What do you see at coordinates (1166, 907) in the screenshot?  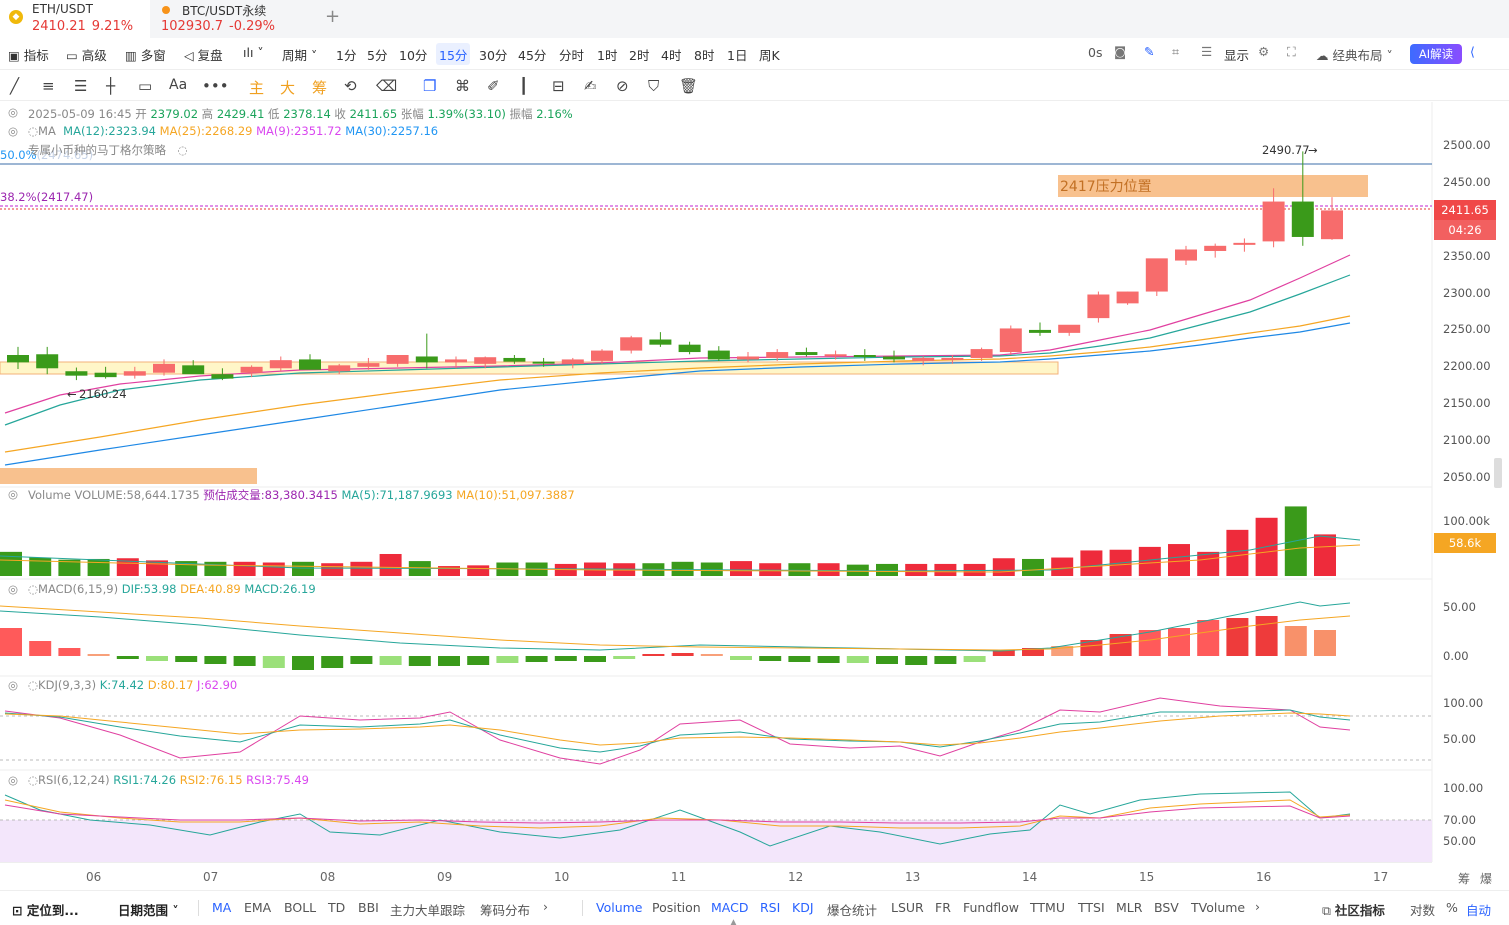 I see `sub-indicator-bsv: BSV` at bounding box center [1166, 907].